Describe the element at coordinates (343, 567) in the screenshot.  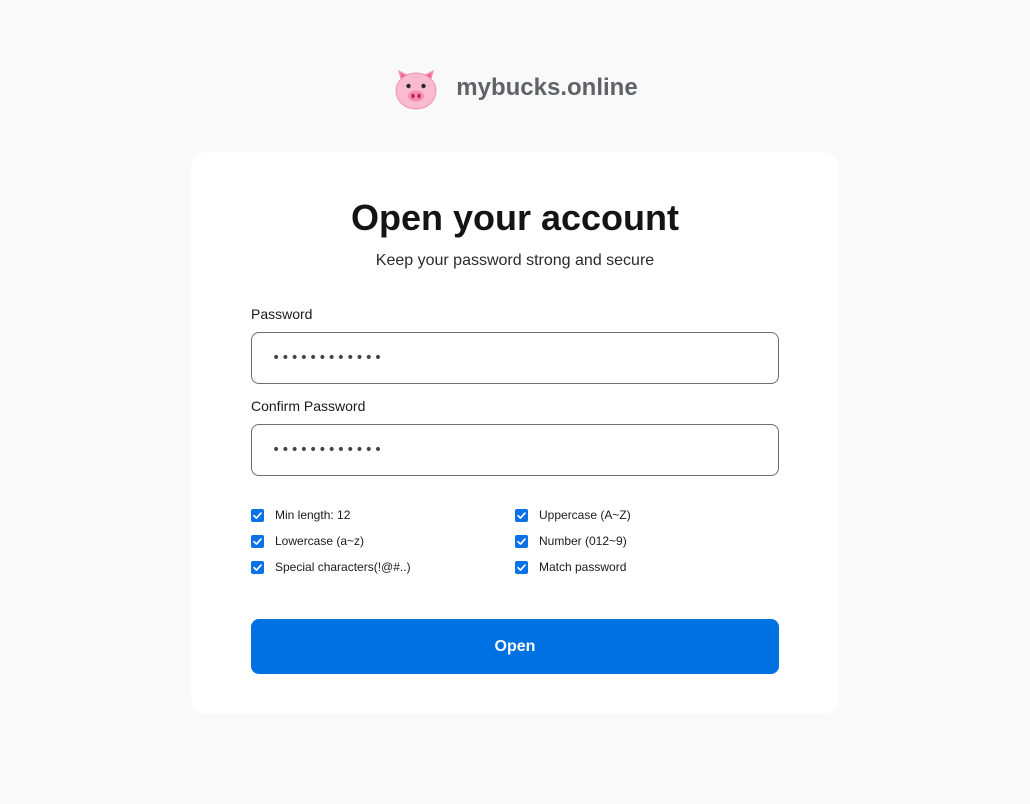
I see `requirement-label: Special characters(!@#..)` at that location.